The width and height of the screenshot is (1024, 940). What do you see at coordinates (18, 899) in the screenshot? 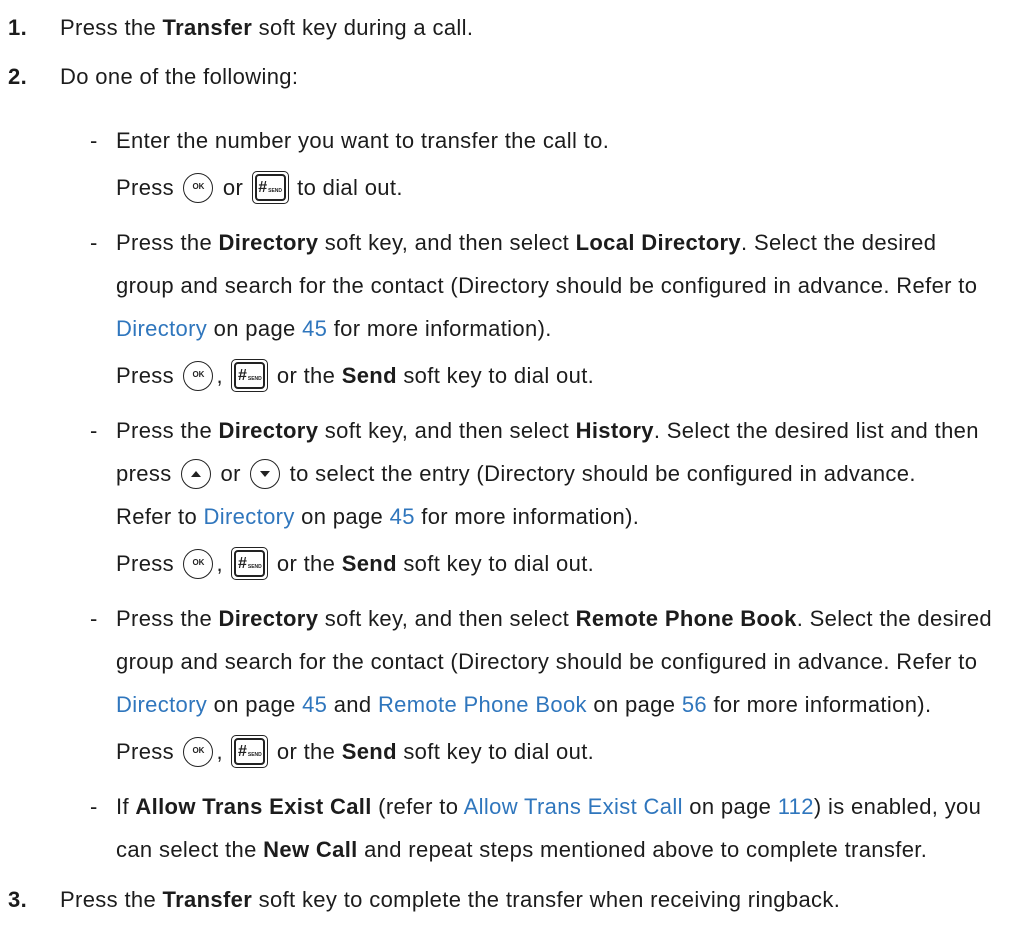
I see `step-number: 3.` at bounding box center [18, 899].